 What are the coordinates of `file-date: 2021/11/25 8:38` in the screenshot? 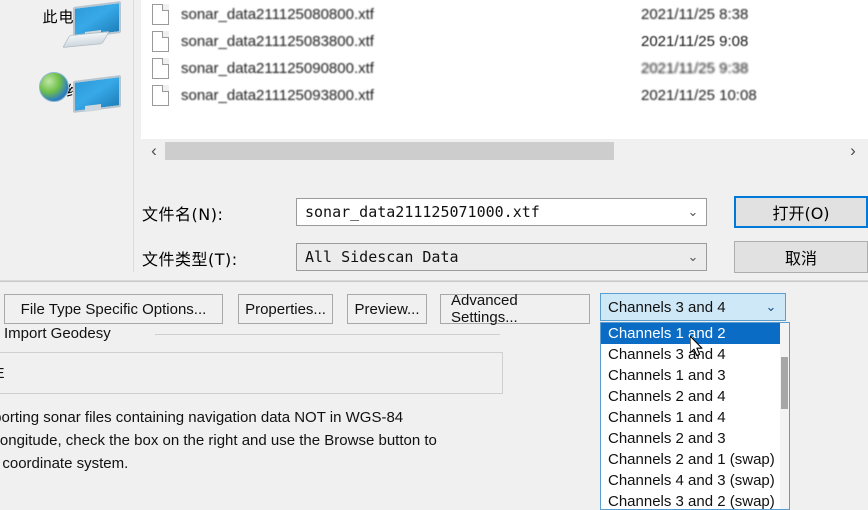 It's located at (695, 14).